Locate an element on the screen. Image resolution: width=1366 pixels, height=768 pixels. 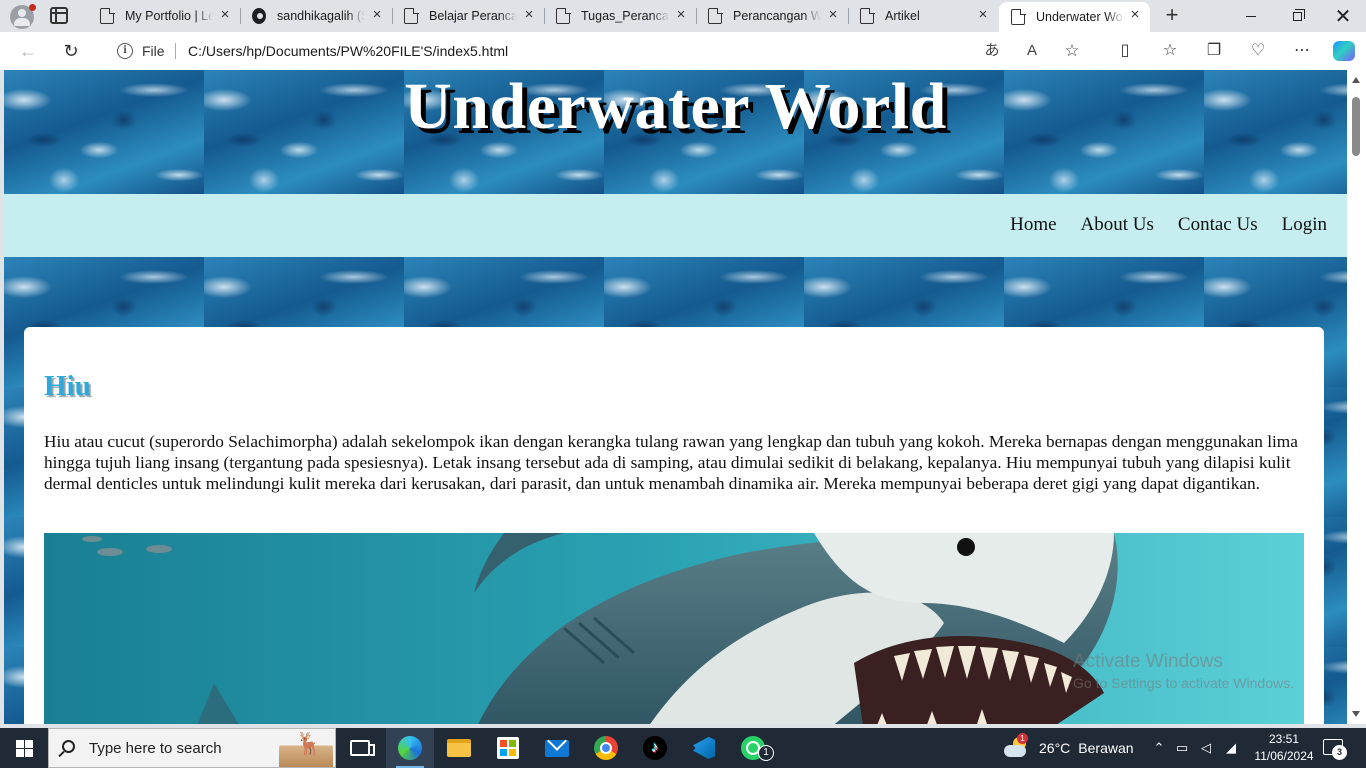
scroll-down-arrow-icon is located at coordinates (1356, 714).